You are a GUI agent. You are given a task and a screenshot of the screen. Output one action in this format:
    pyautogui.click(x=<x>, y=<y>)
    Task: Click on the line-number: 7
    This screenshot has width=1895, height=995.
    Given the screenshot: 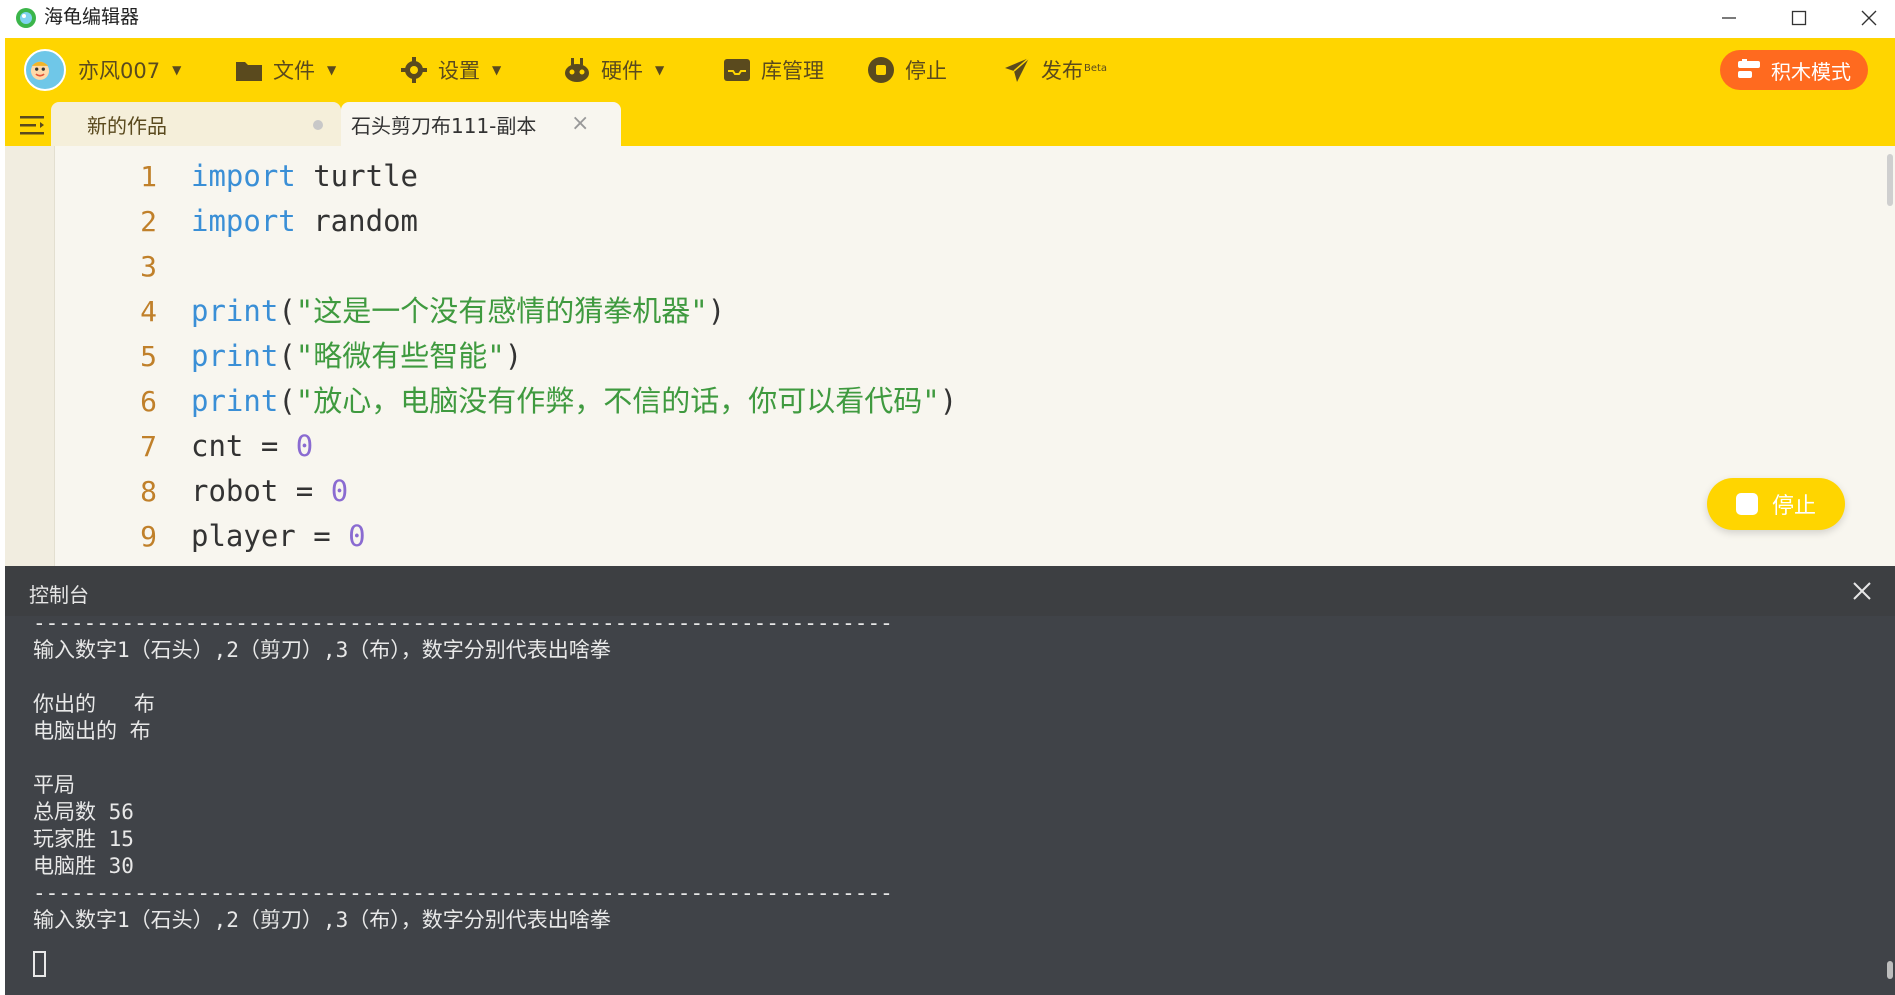 What is the action you would take?
    pyautogui.click(x=148, y=446)
    